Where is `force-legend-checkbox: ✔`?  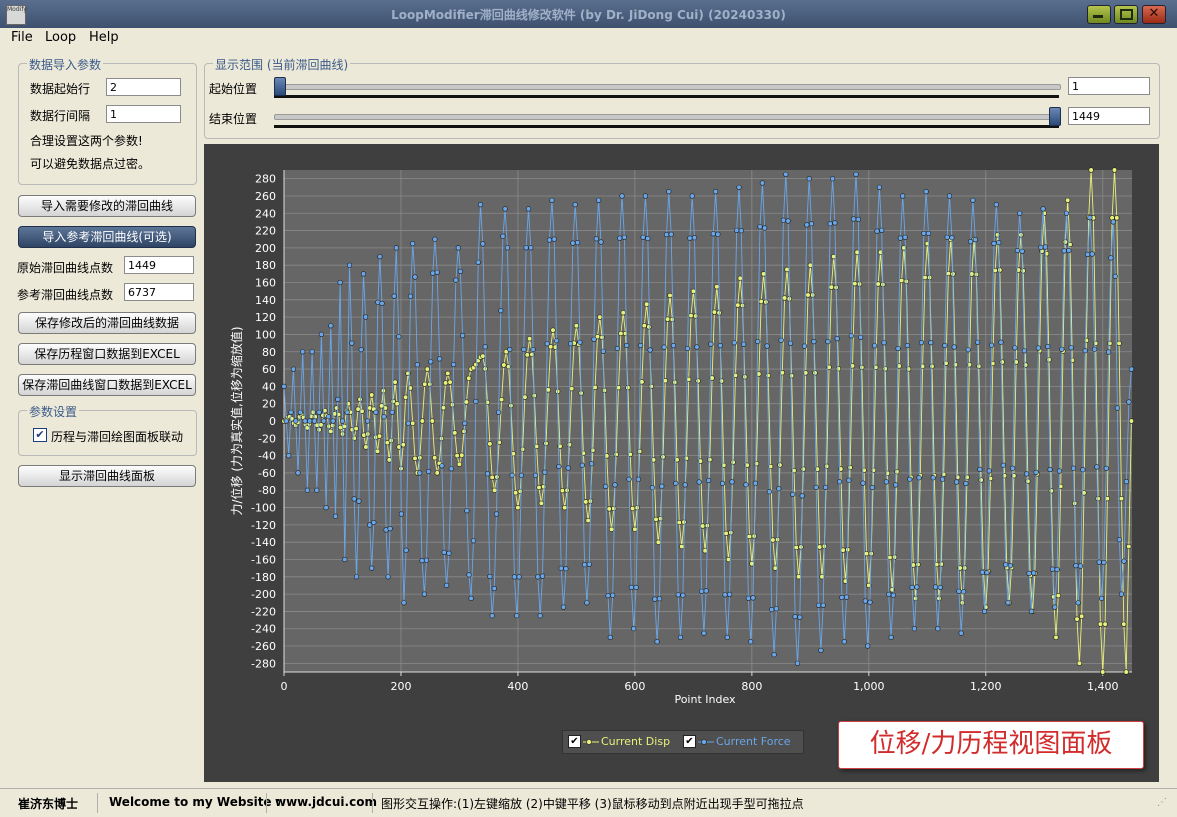
force-legend-checkbox: ✔ is located at coordinates (689, 741).